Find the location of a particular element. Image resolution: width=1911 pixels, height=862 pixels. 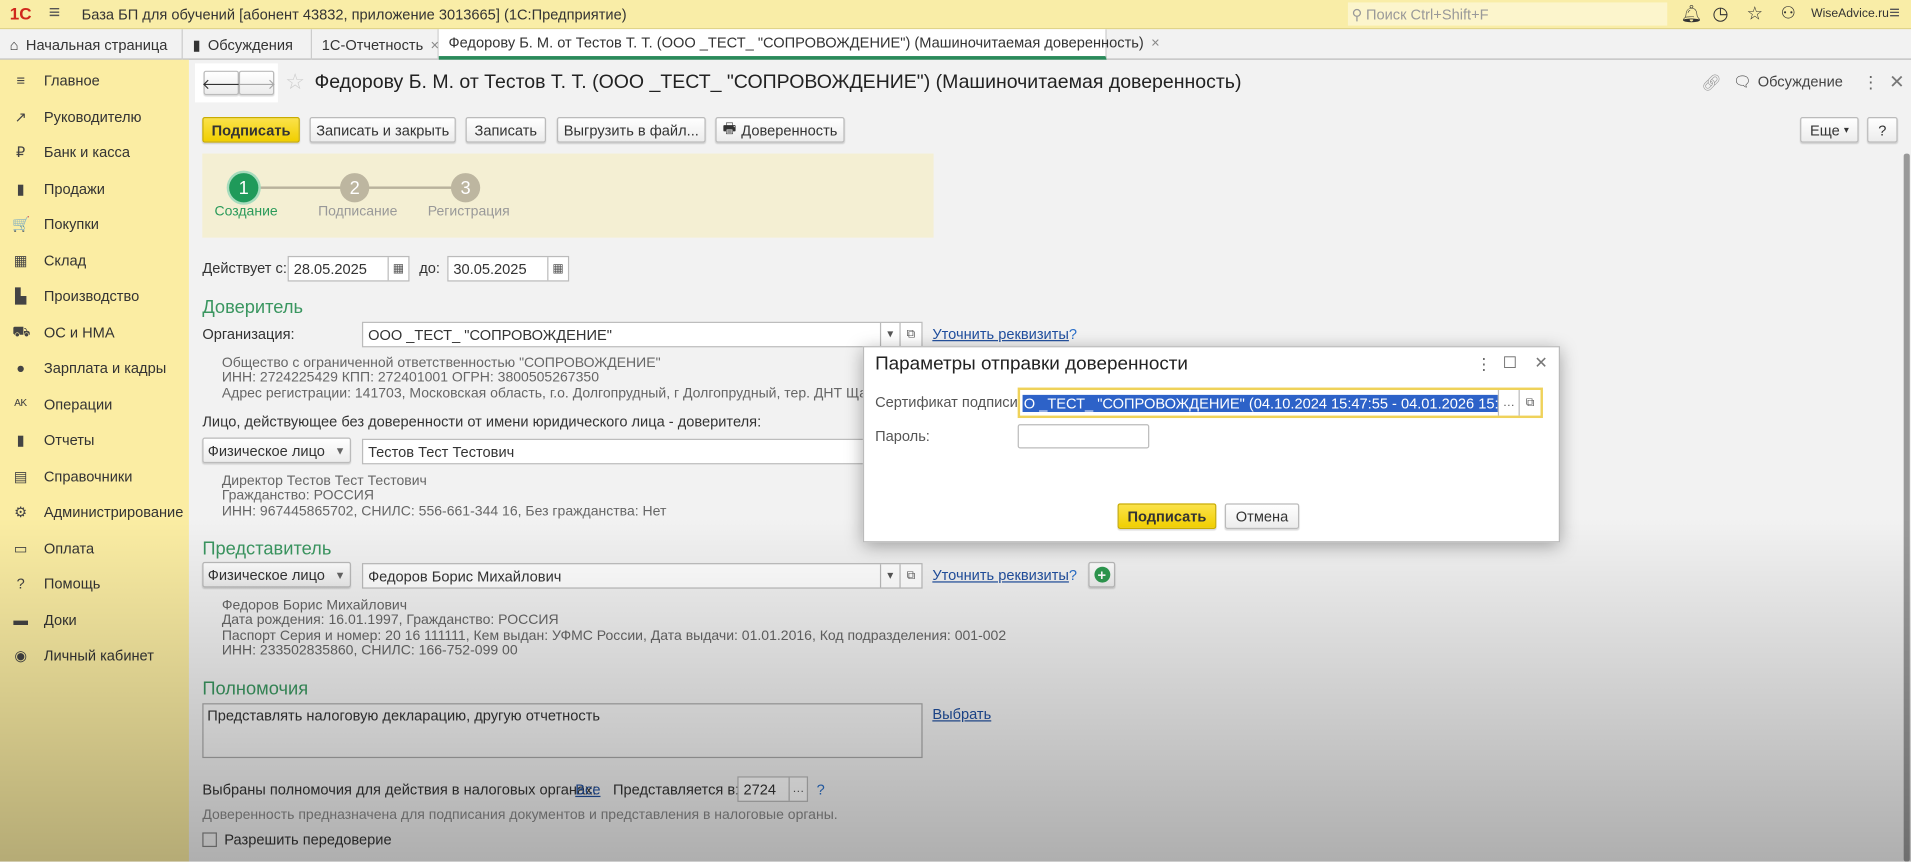

tab-label: 1С-Отчетность is located at coordinates (372, 44).